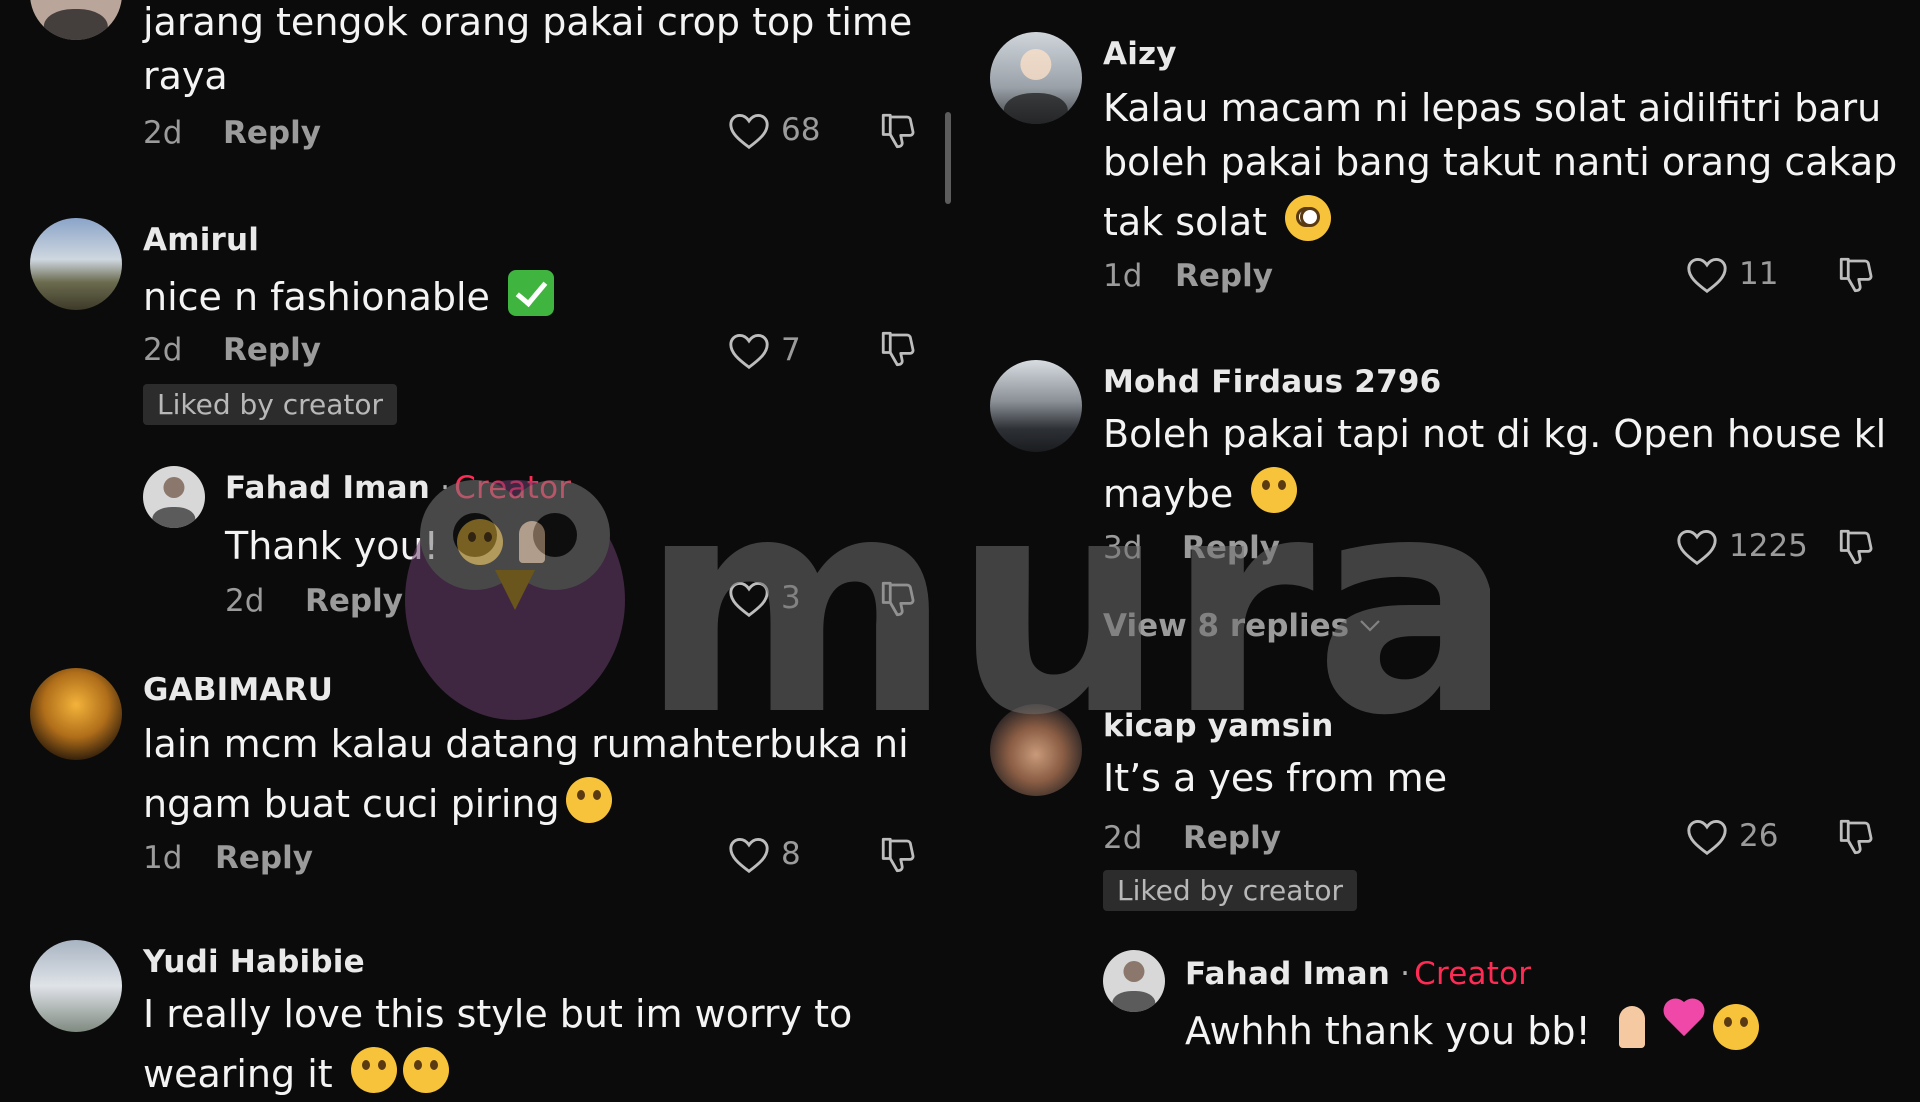 The width and height of the screenshot is (1920, 1102). What do you see at coordinates (1272, 382) in the screenshot?
I see `username: Mohd Firdaus 2796` at bounding box center [1272, 382].